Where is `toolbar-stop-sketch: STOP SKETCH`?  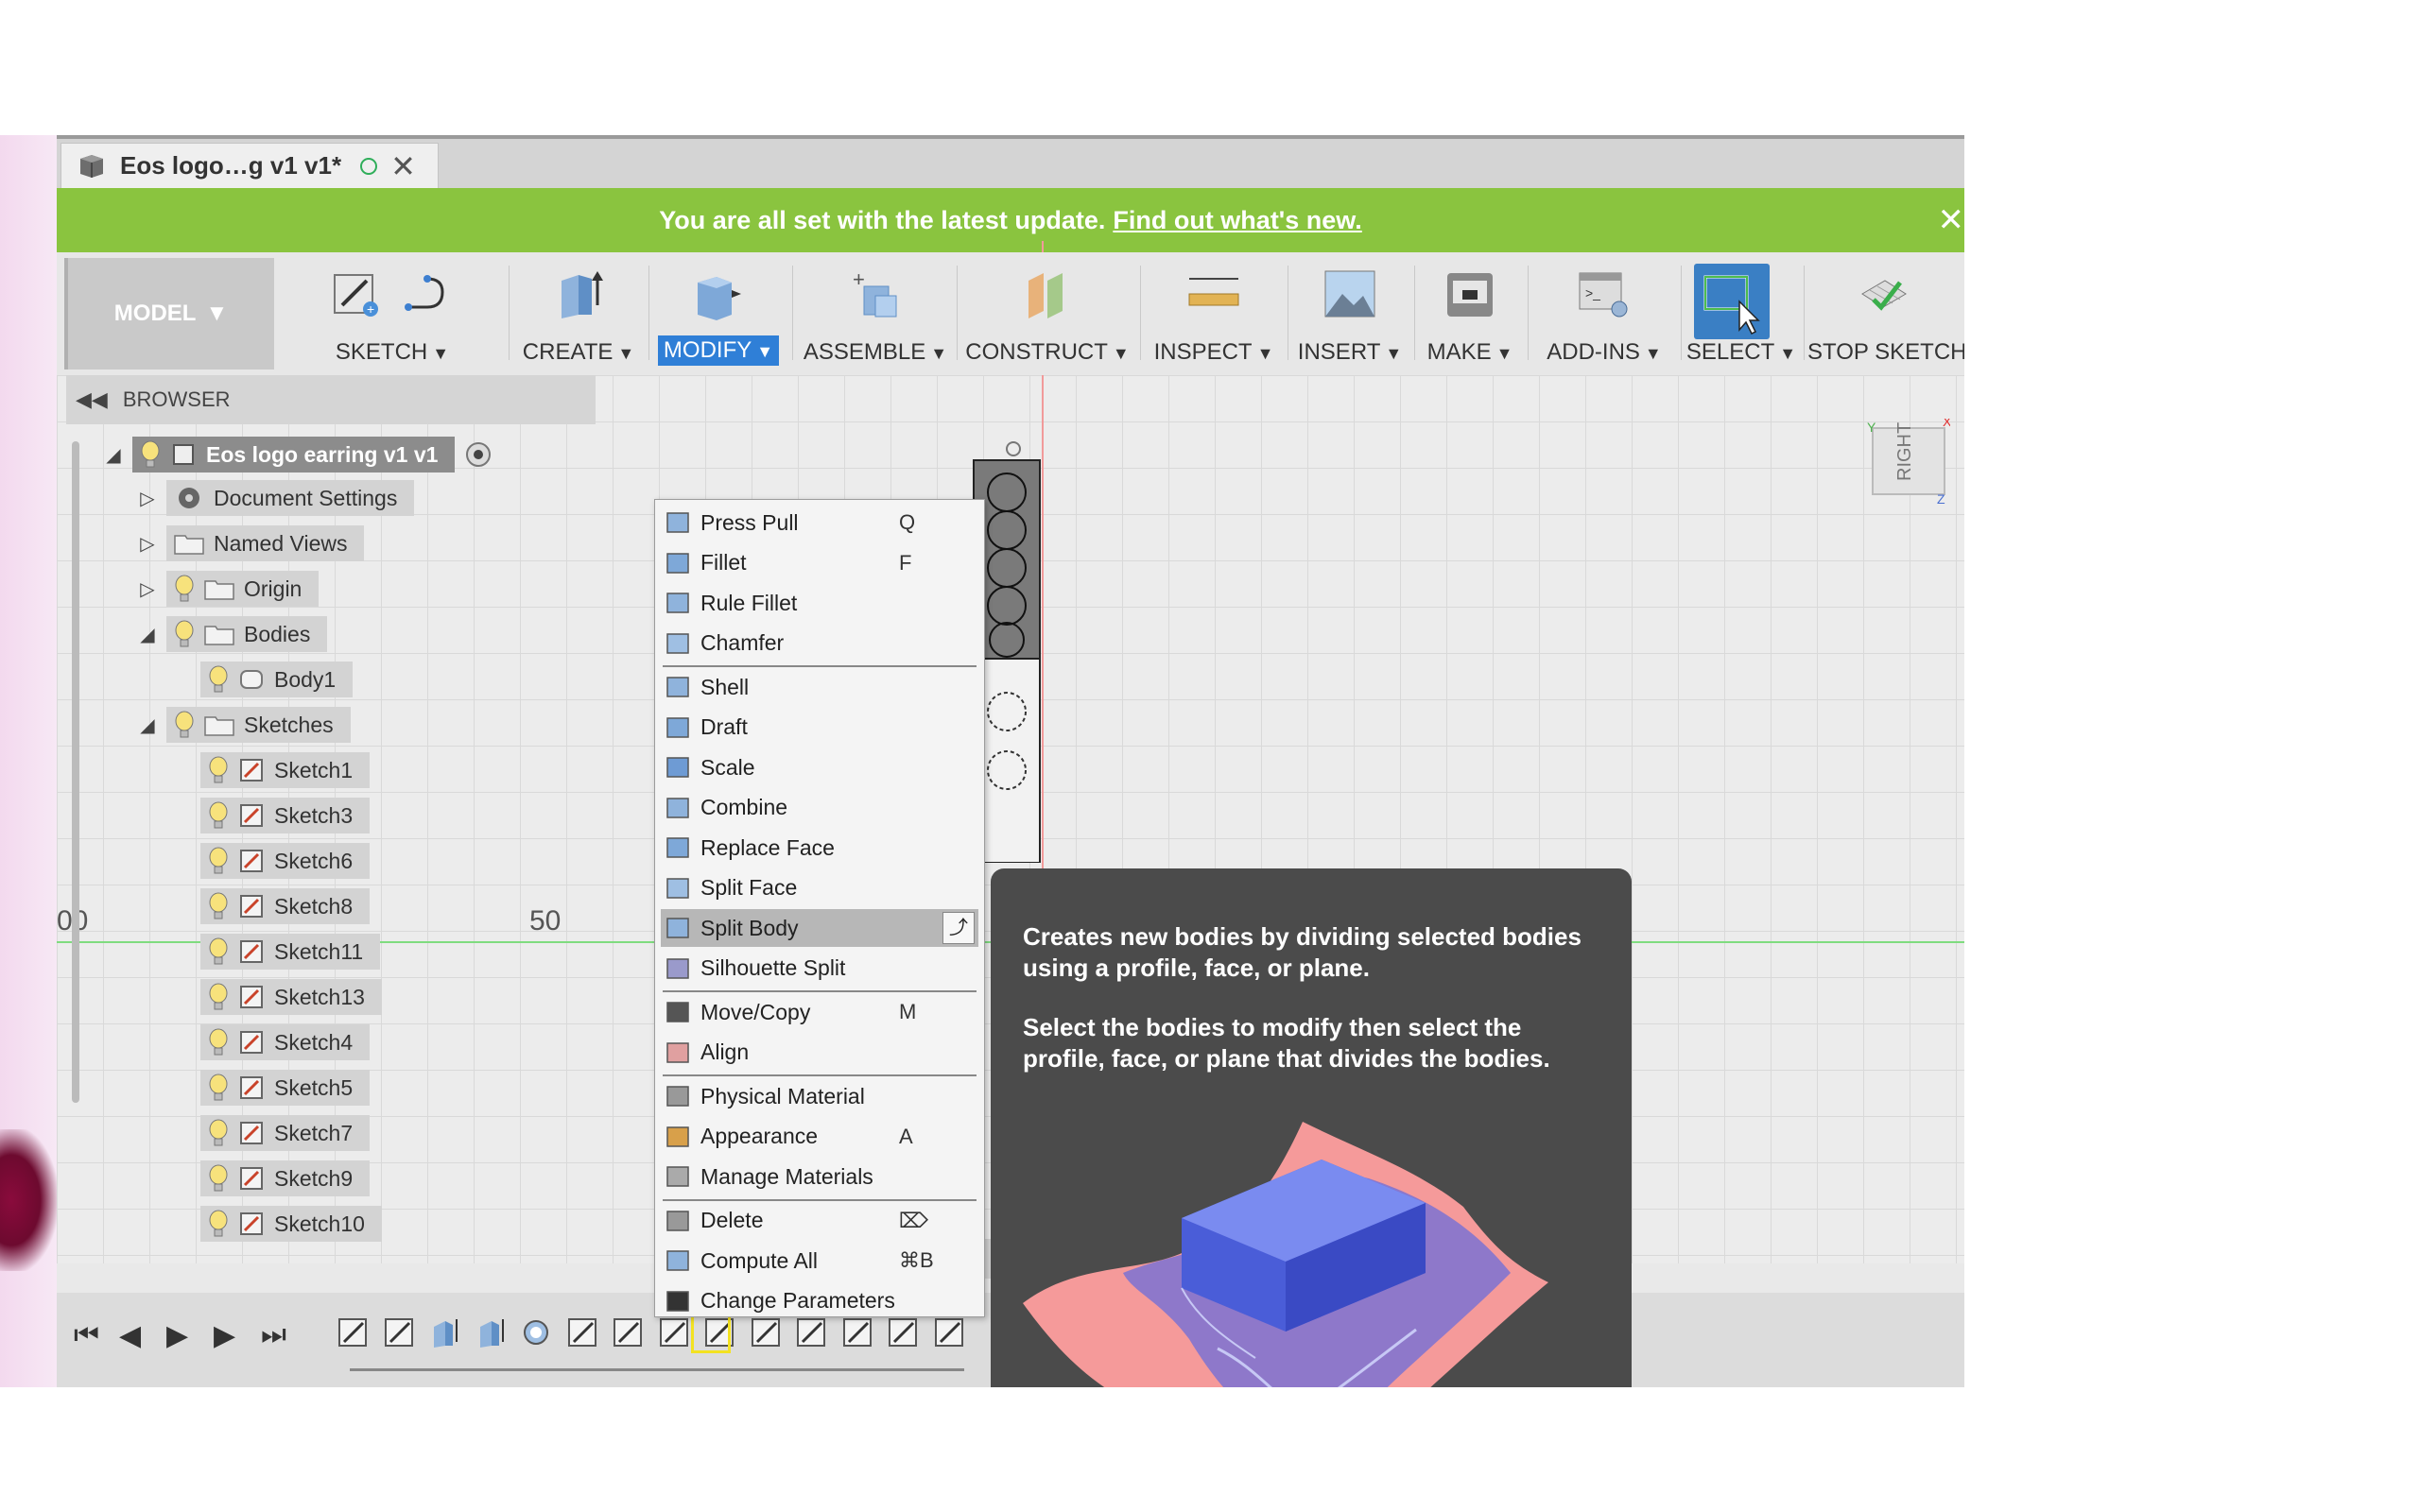 toolbar-stop-sketch: STOP SKETCH is located at coordinates (1886, 313).